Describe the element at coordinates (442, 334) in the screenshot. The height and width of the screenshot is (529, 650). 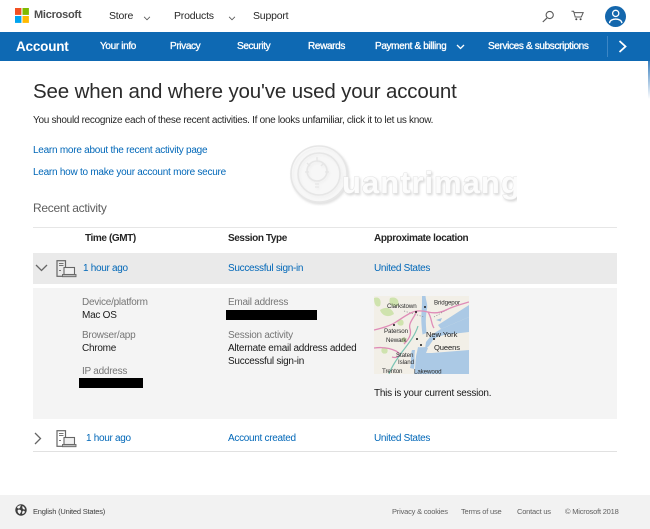
I see `svg-text: New York` at that location.